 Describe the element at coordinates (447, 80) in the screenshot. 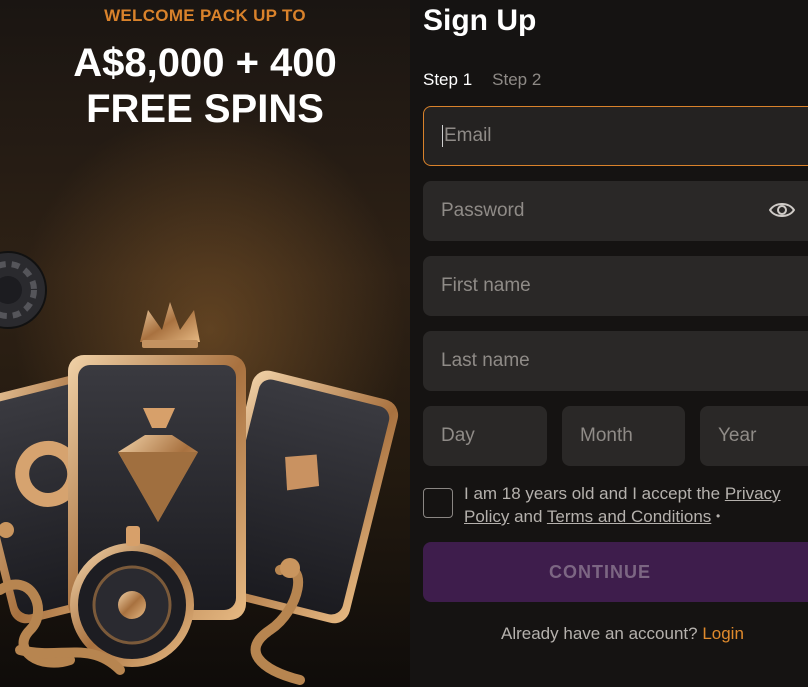

I see `step-1-tab: Step 1` at that location.